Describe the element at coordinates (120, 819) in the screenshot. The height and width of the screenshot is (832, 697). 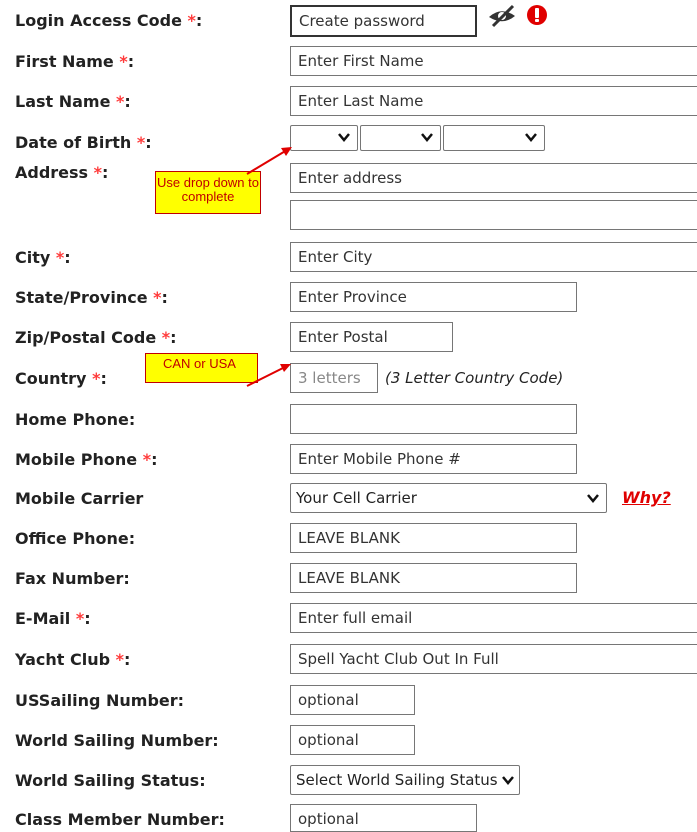
I see `class-member-number-label: Class Member Number:` at that location.